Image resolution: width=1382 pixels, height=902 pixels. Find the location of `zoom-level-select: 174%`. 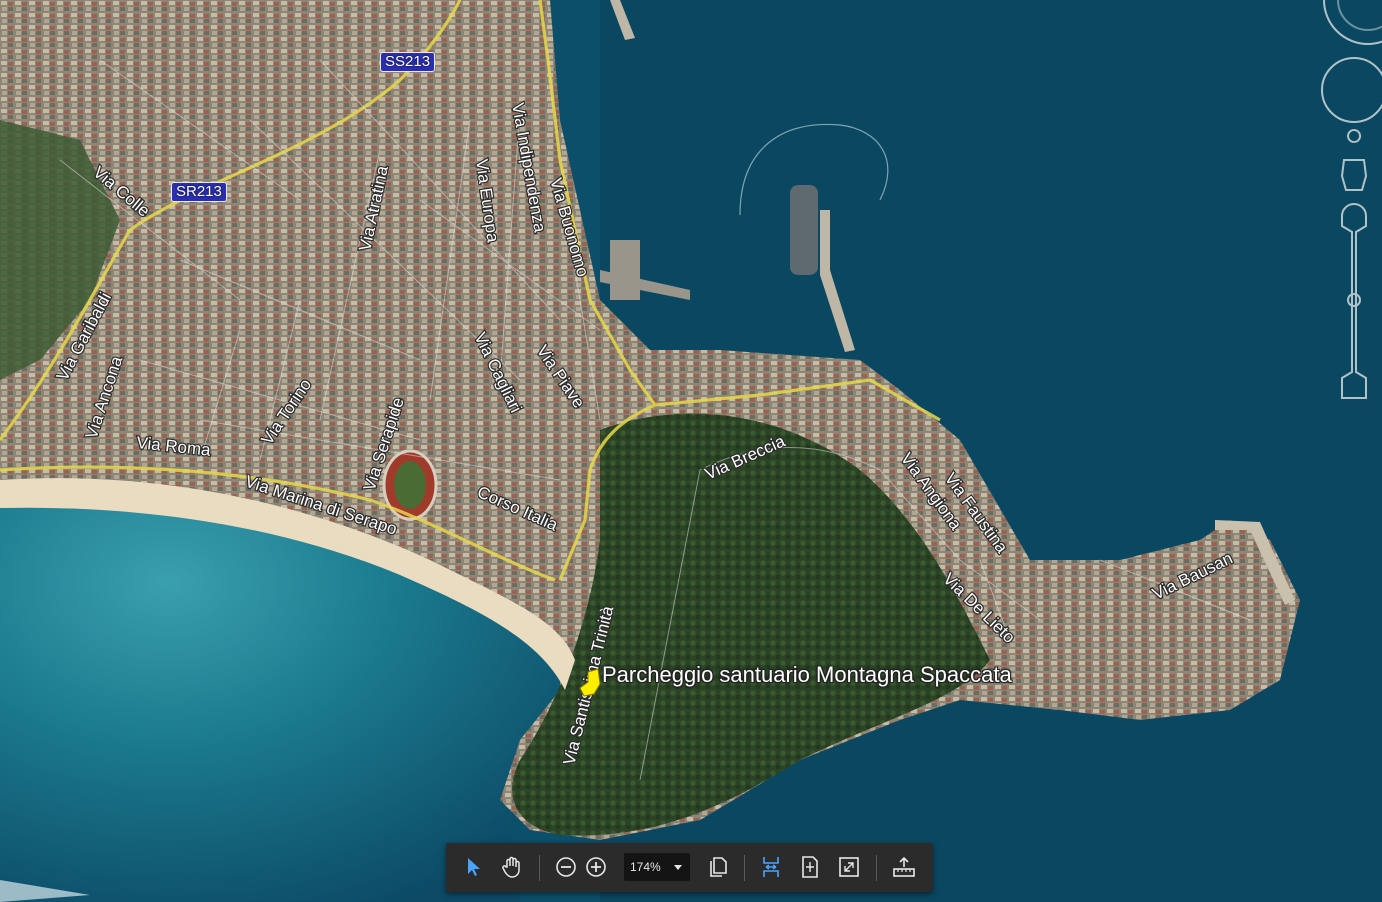

zoom-level-select: 174% is located at coordinates (657, 867).